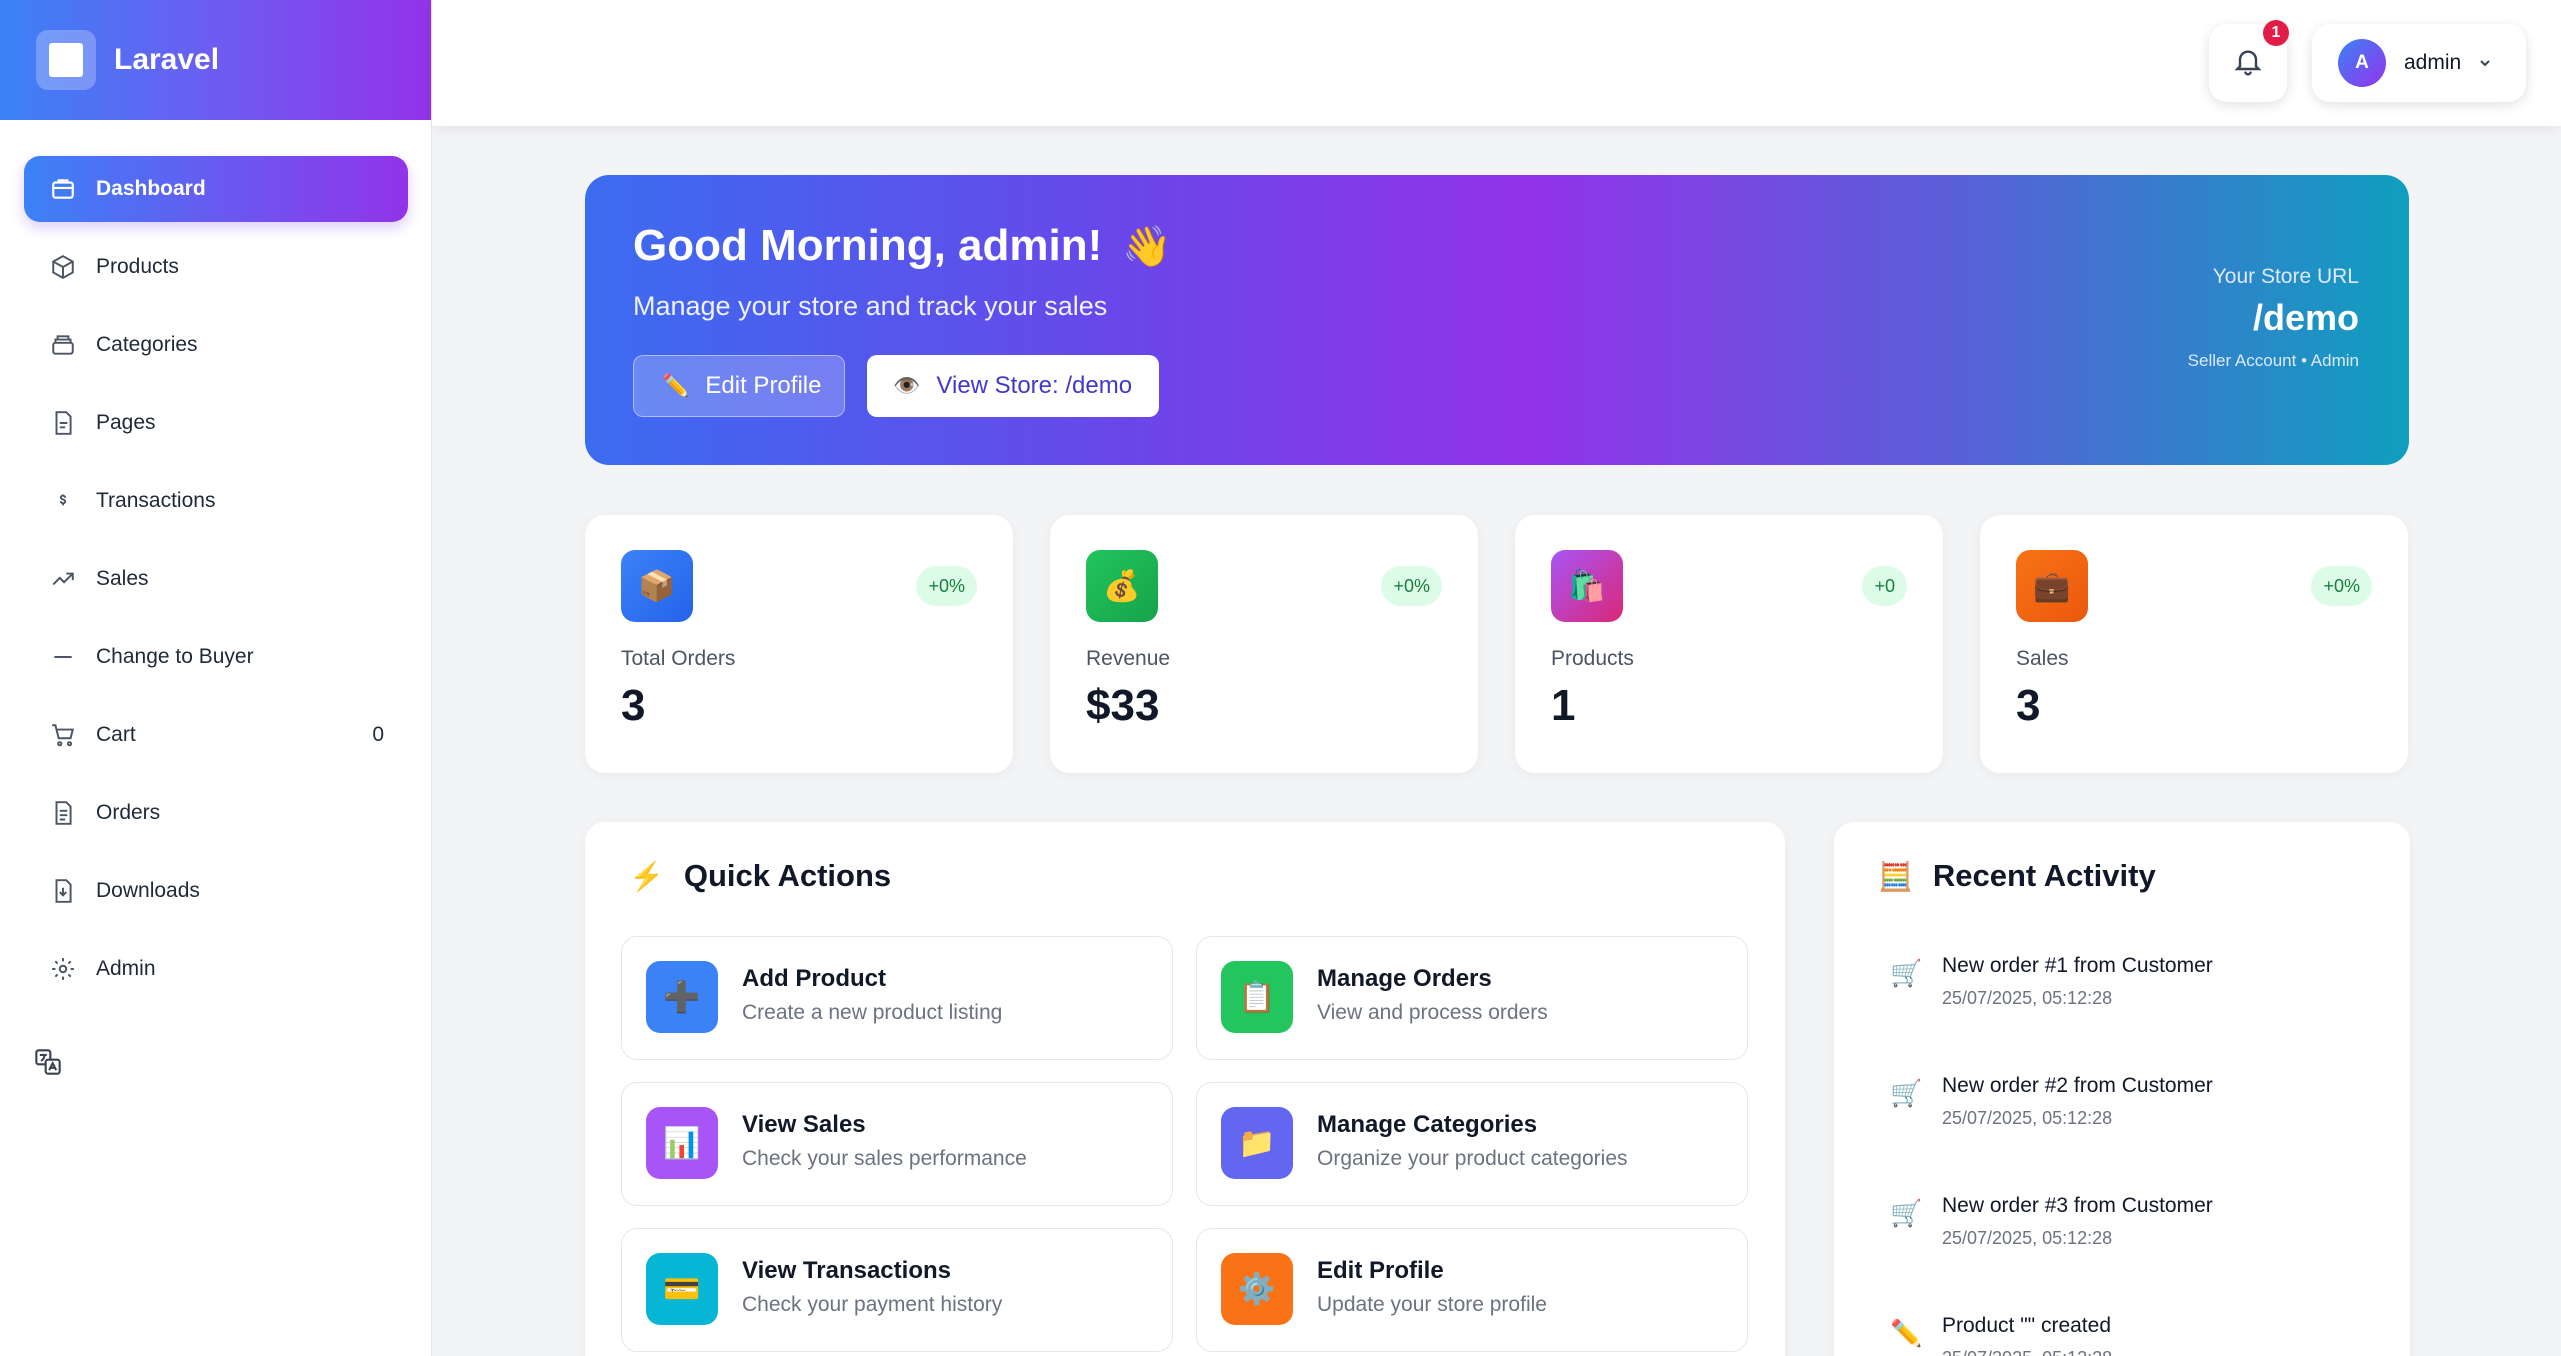 The image size is (2561, 1356). I want to click on shopping-bags-icon: 🛍️, so click(1587, 586).